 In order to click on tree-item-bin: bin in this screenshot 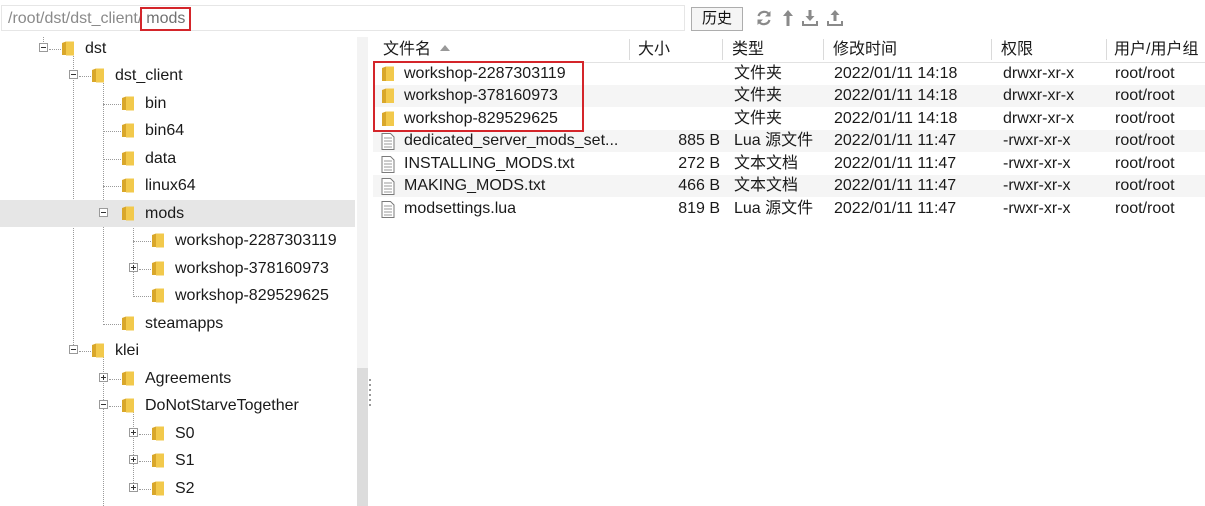, I will do `click(177, 103)`.